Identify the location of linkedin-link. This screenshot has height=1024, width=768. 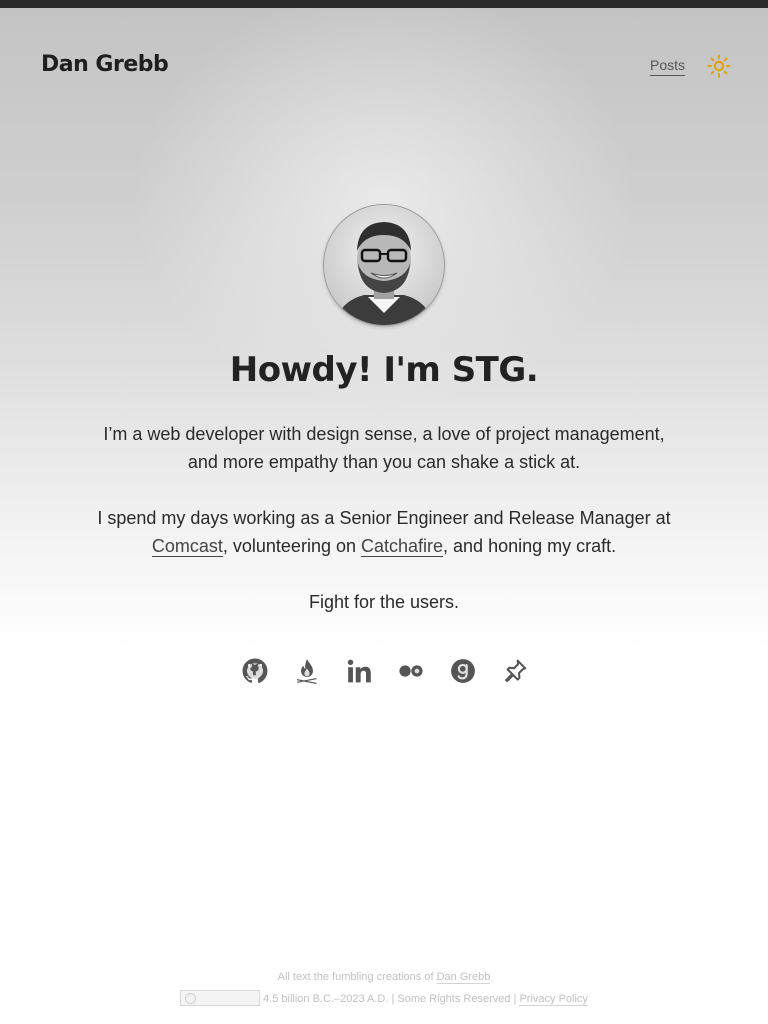
(359, 671).